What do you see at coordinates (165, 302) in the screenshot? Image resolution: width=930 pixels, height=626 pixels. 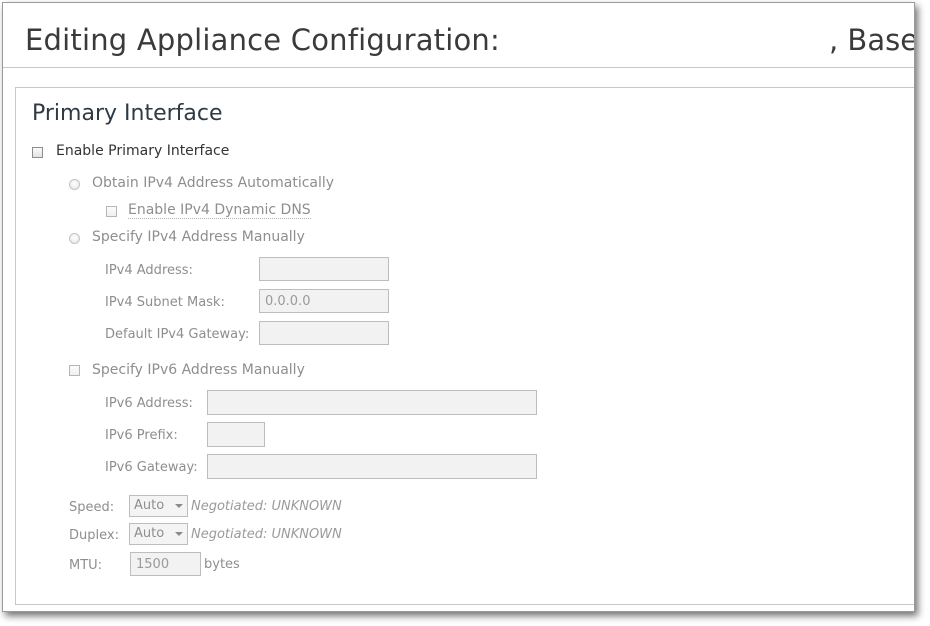 I see `ipv4-subnet-label: IPv4 Subnet Mask:` at bounding box center [165, 302].